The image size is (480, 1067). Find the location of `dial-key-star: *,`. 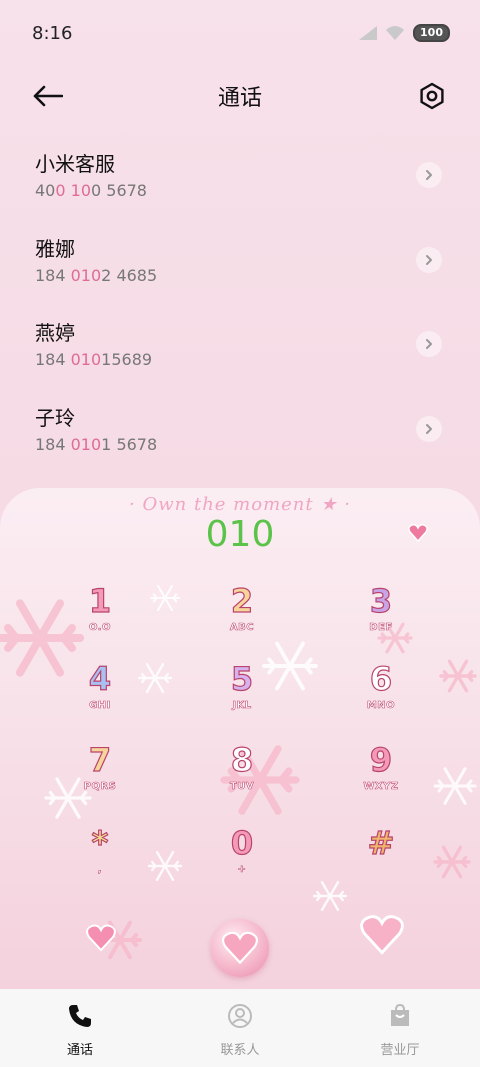

dial-key-star: *, is located at coordinates (100, 858).